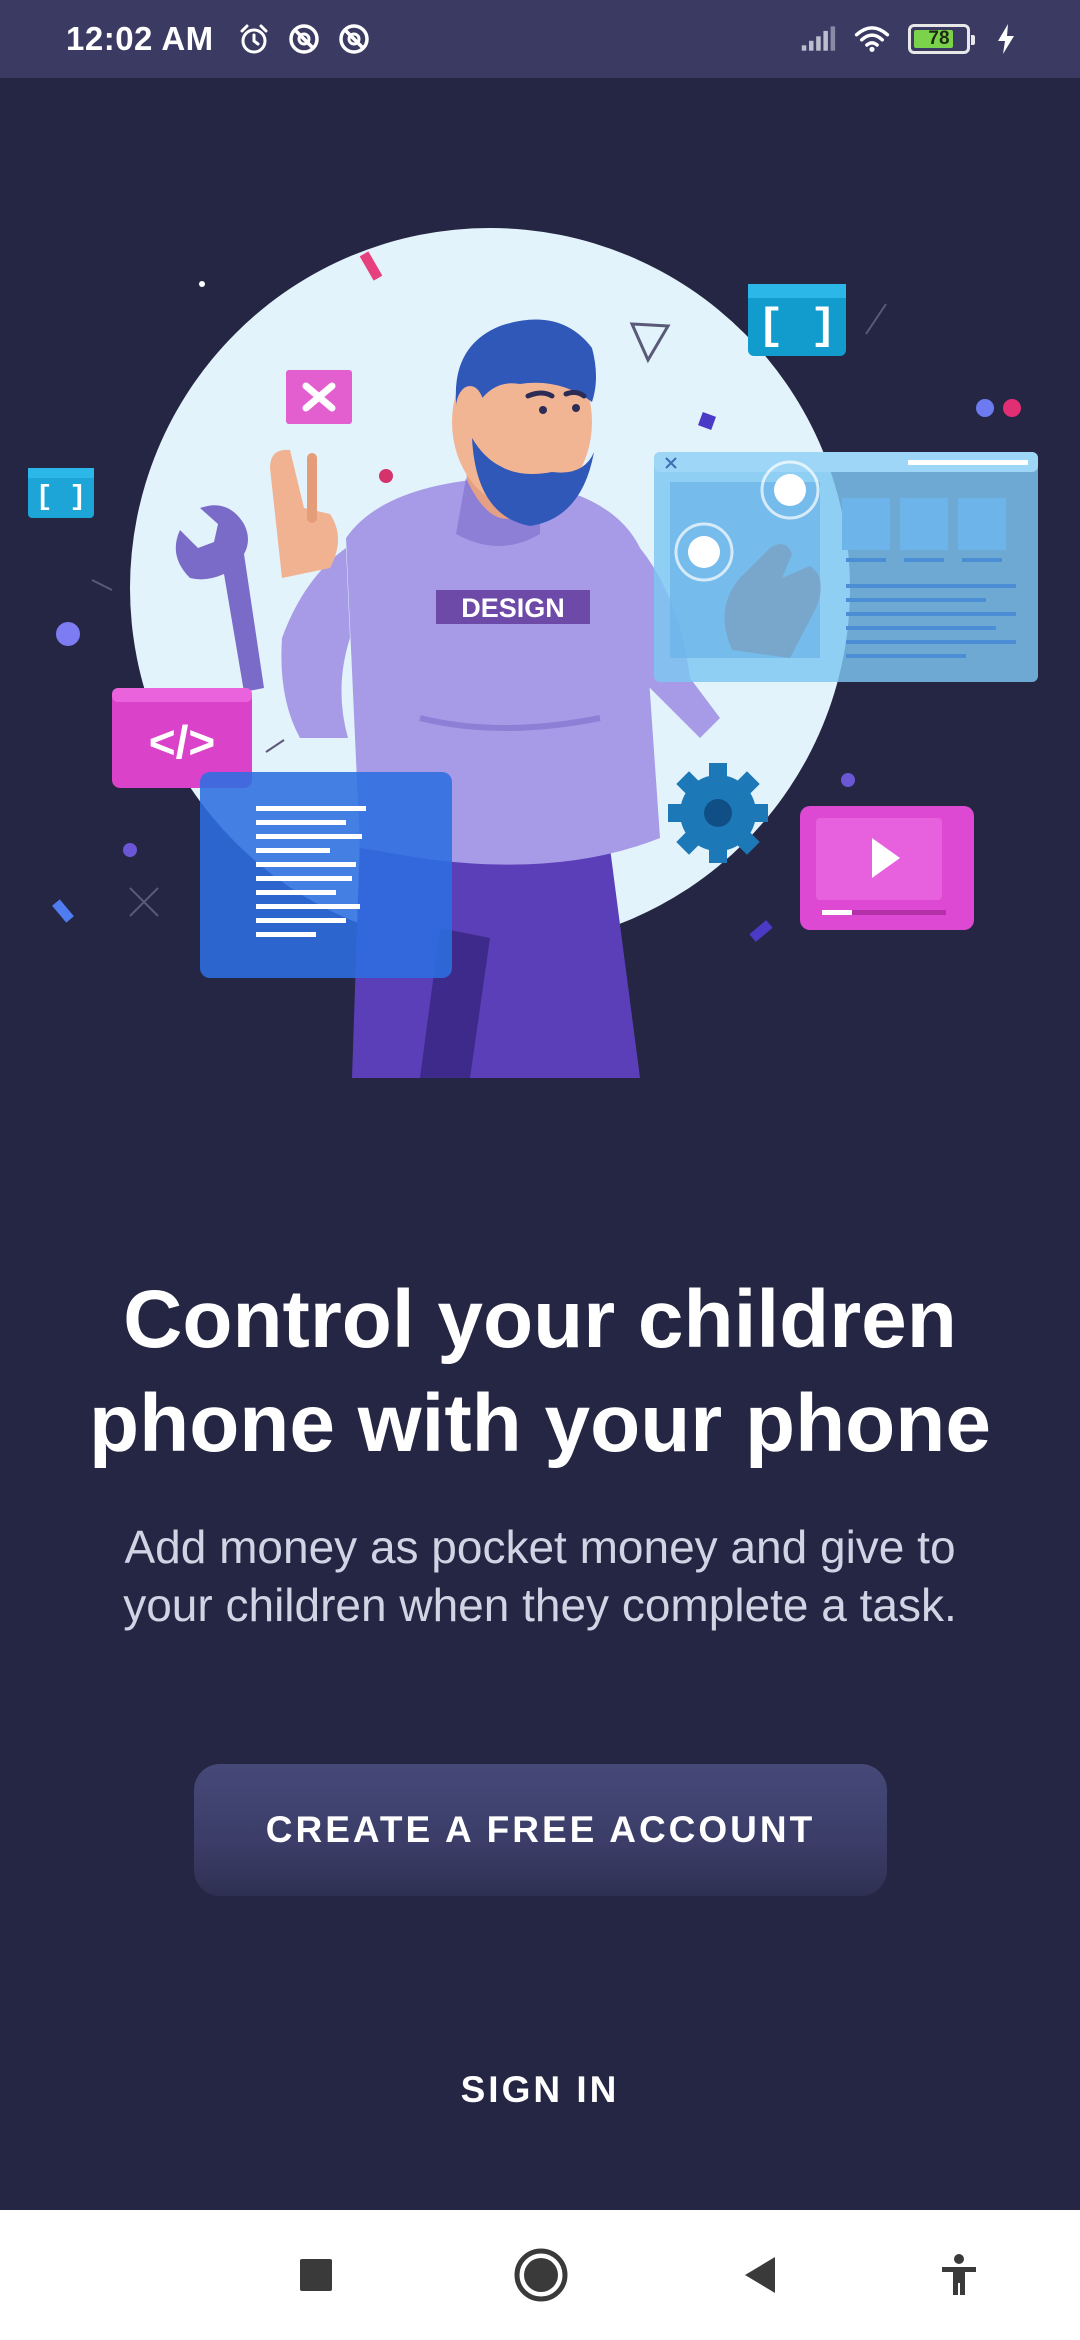  I want to click on status-time: 12:02 AM, so click(140, 38).